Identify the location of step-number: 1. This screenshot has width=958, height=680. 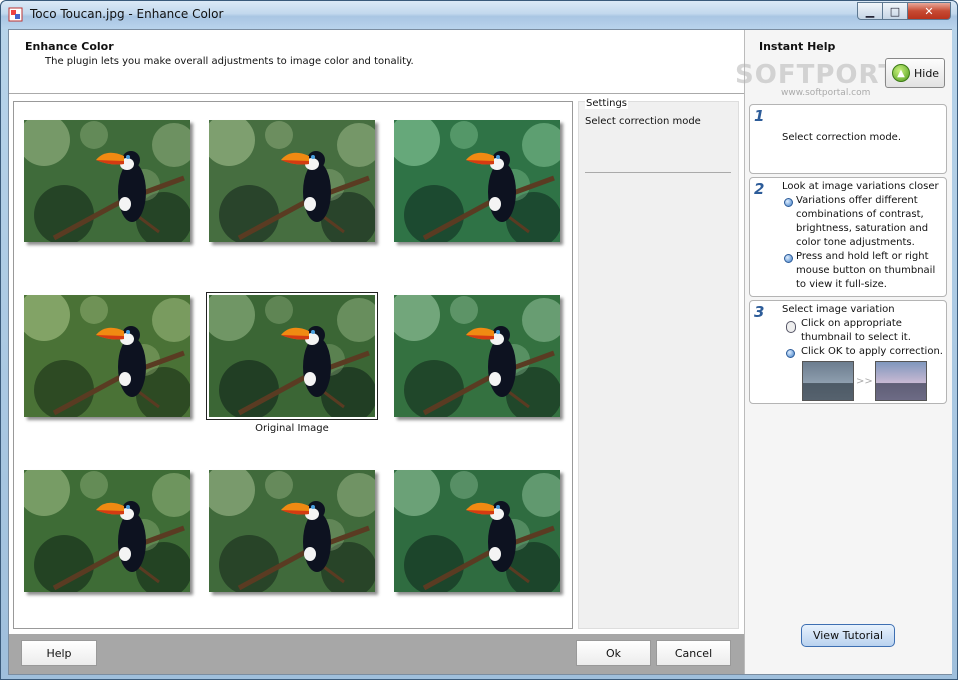
(759, 116).